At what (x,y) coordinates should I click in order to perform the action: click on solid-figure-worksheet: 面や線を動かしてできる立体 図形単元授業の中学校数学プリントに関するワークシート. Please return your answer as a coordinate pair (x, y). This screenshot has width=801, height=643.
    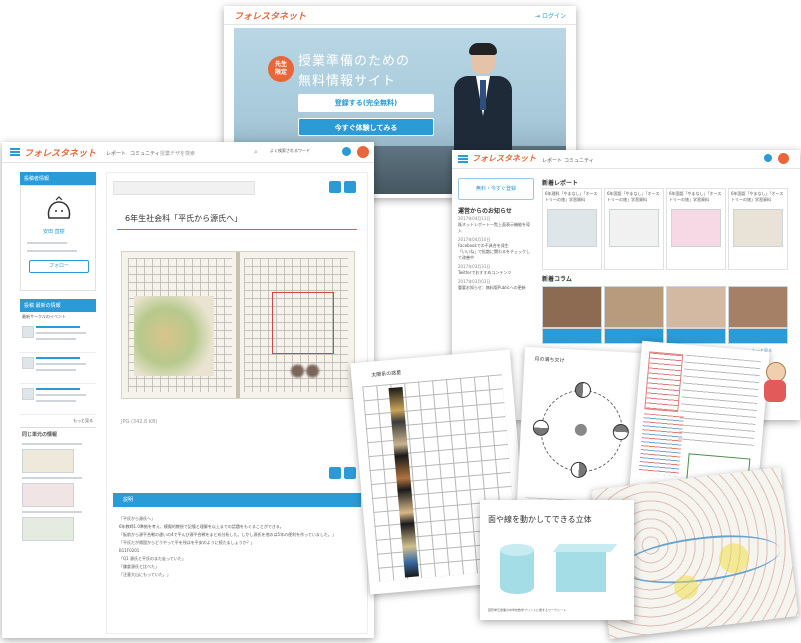
    Looking at the image, I should click on (557, 560).